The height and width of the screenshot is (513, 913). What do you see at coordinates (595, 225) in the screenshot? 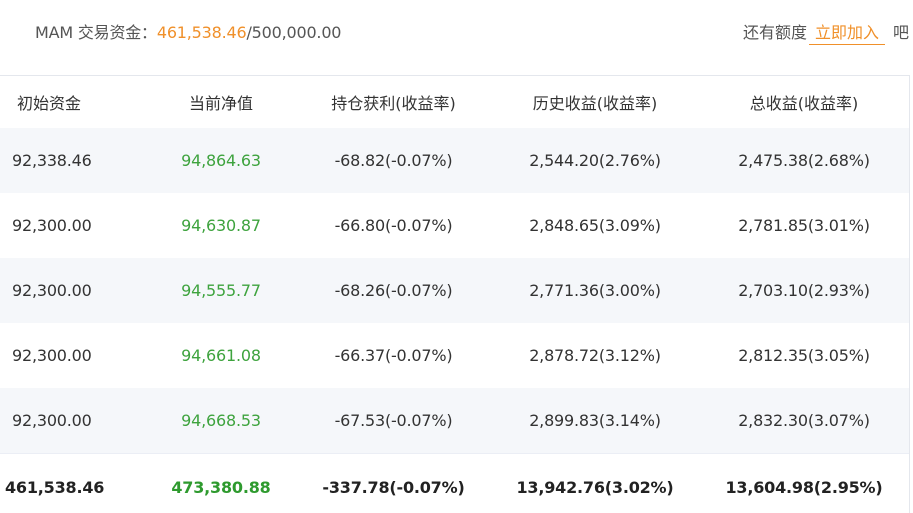
I see `cell-history-profit: 2,848.65(3.09%)` at bounding box center [595, 225].